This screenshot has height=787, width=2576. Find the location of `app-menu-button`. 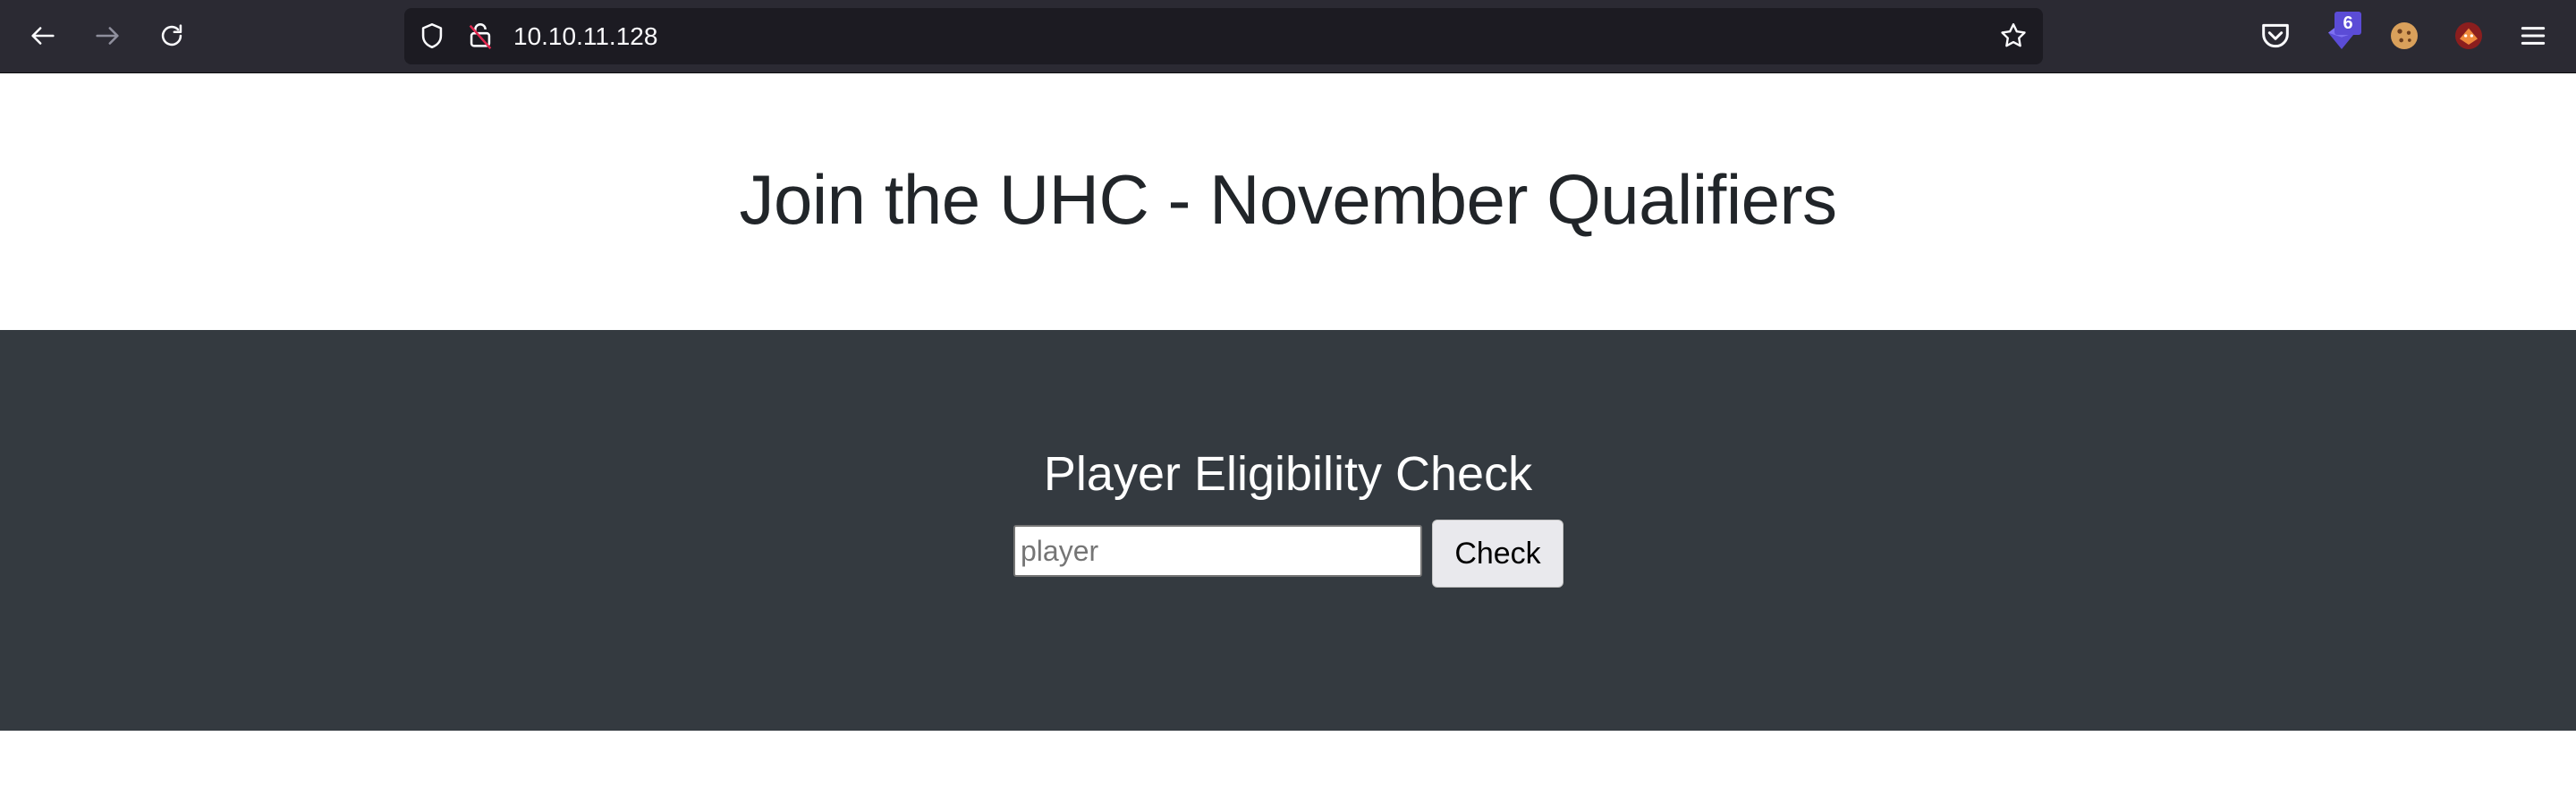

app-menu-button is located at coordinates (2533, 36).